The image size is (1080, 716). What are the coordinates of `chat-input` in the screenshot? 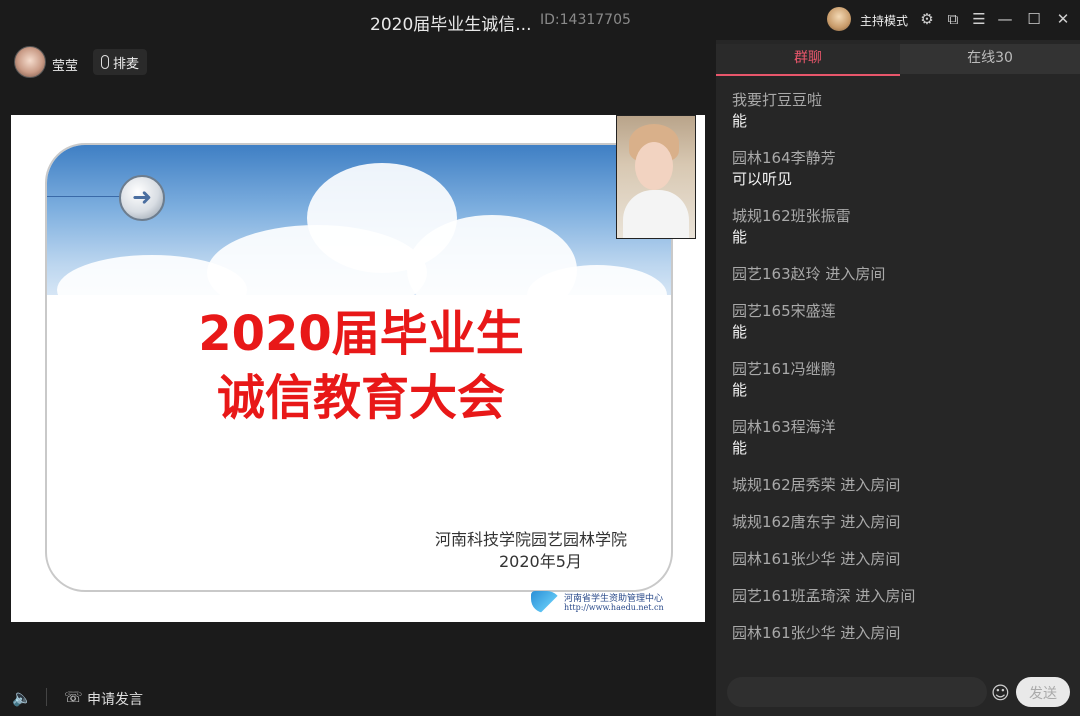 It's located at (856, 693).